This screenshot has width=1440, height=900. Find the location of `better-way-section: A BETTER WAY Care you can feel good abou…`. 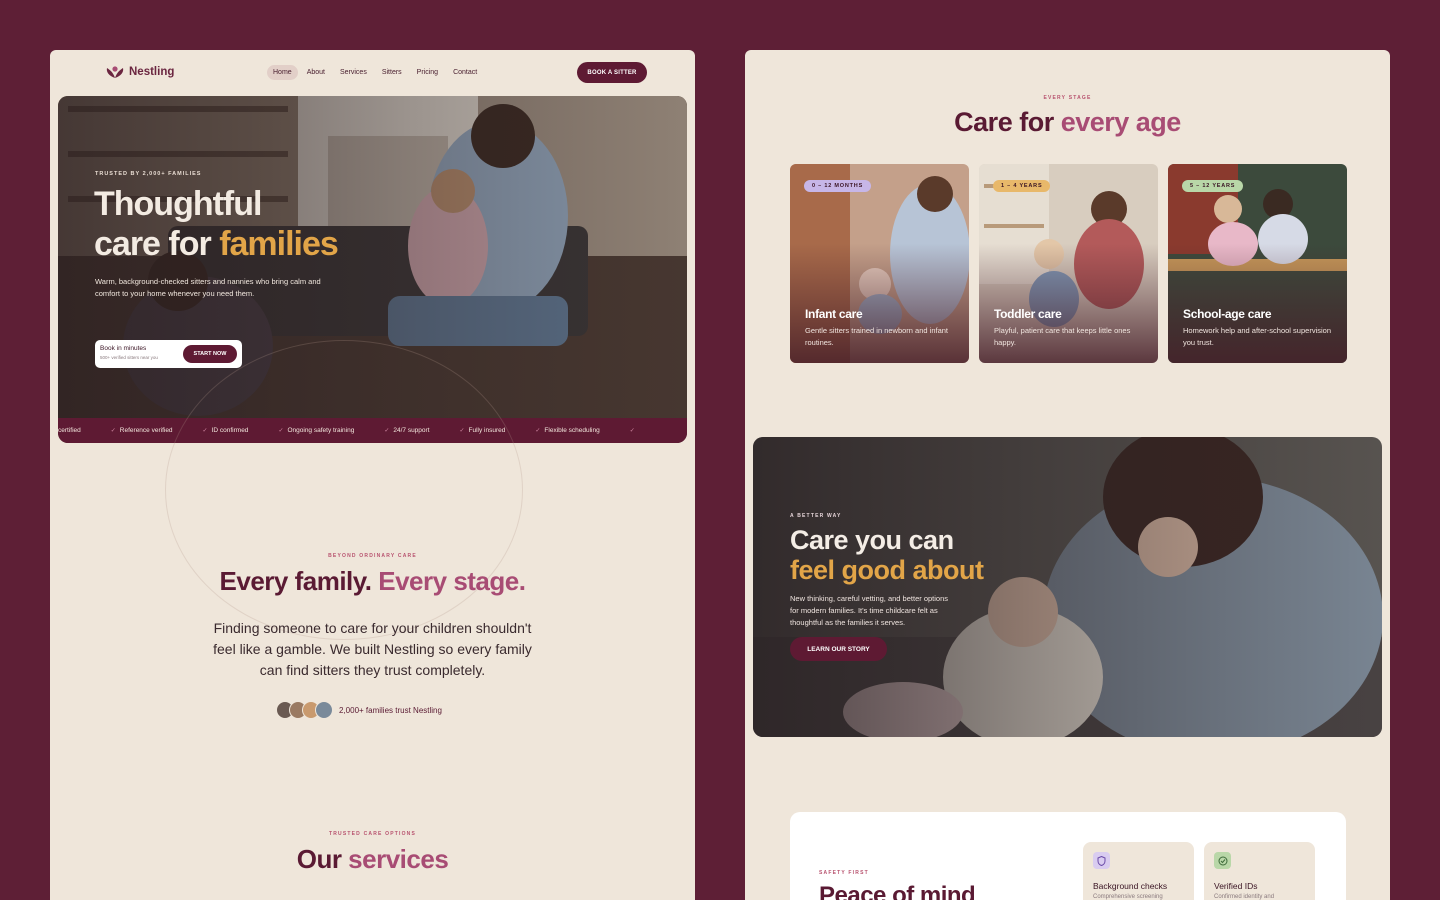

better-way-section: A BETTER WAY Care you can feel good abou… is located at coordinates (1067, 587).